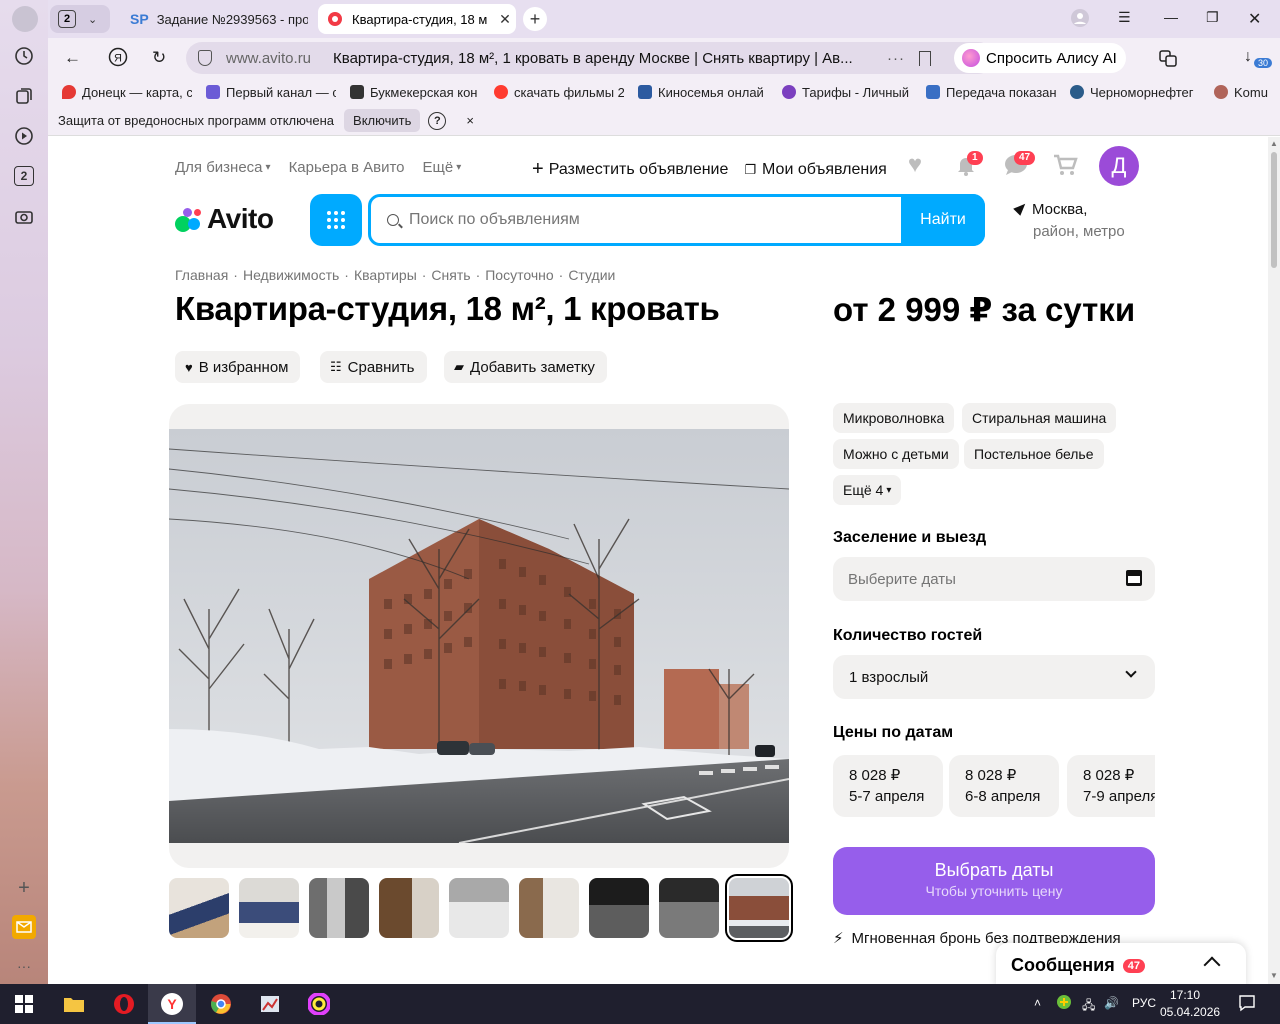 This screenshot has width=1280, height=1024. I want to click on enable-protection-button: Включить, so click(382, 120).